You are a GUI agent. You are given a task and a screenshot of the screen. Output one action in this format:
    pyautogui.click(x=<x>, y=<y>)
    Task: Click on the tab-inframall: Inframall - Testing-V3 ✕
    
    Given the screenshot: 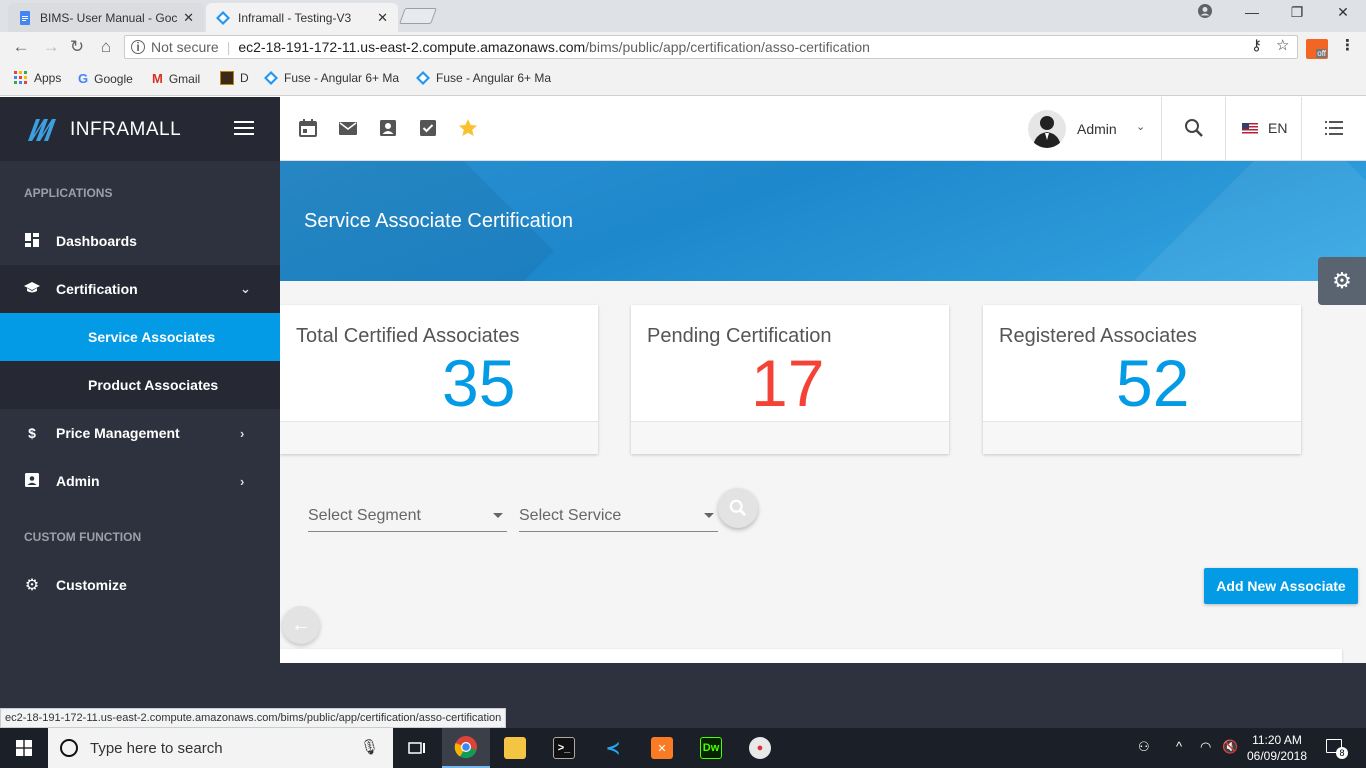 What is the action you would take?
    pyautogui.click(x=302, y=17)
    